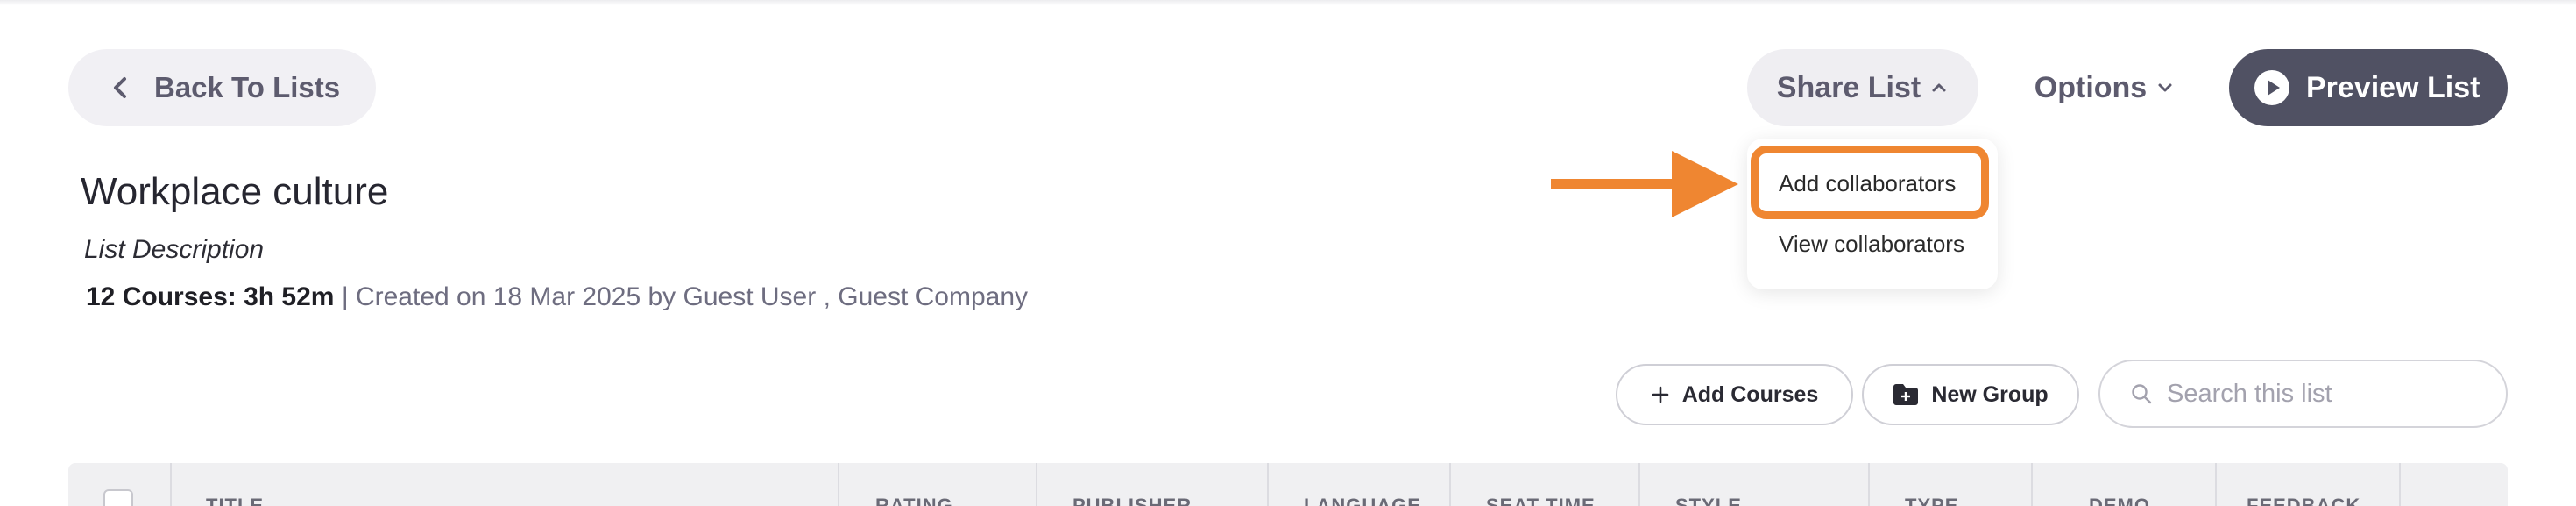 This screenshot has width=2576, height=506. I want to click on new-group-label: New Group, so click(1990, 394).